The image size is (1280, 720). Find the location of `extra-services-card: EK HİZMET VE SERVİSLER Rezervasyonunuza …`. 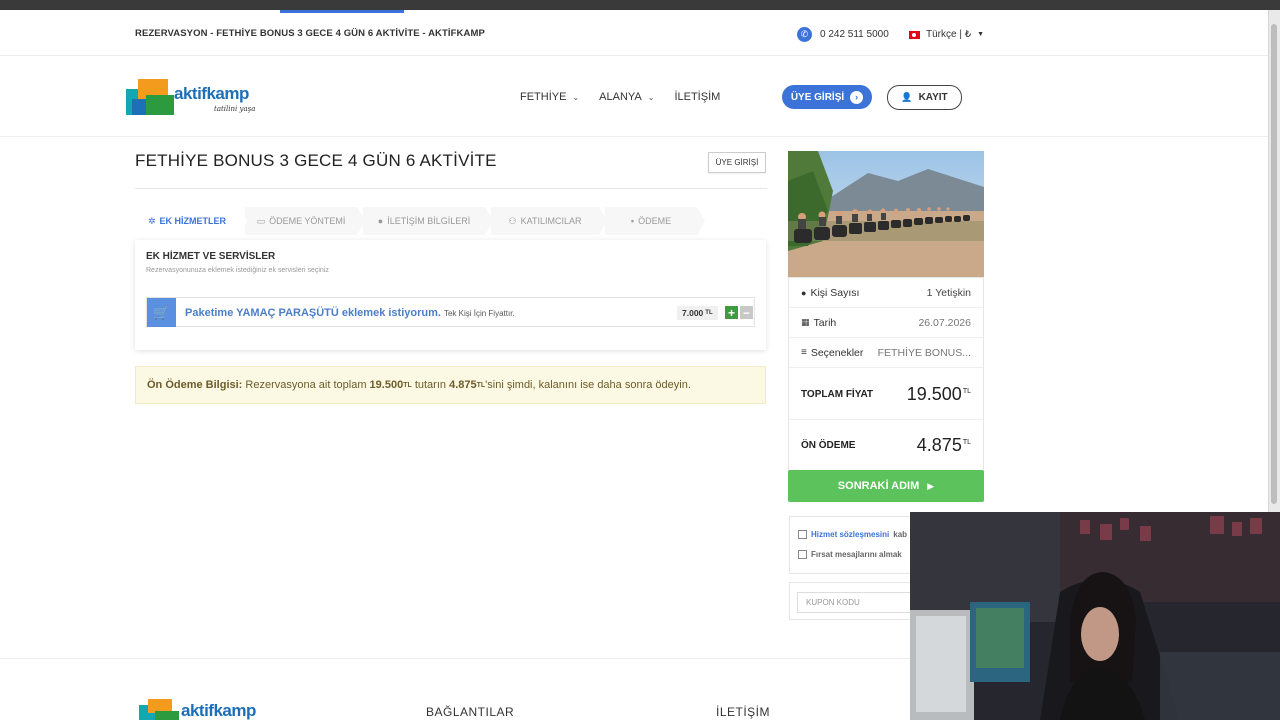

extra-services-card: EK HİZMET VE SERVİSLER Rezervasyonunuza … is located at coordinates (450, 295).